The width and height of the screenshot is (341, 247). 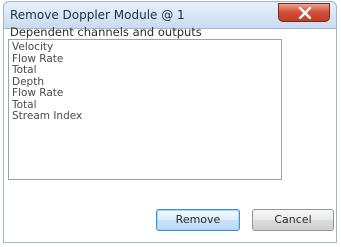 I want to click on dependent-channels-label: Dependent channels and outputs, so click(x=106, y=32).